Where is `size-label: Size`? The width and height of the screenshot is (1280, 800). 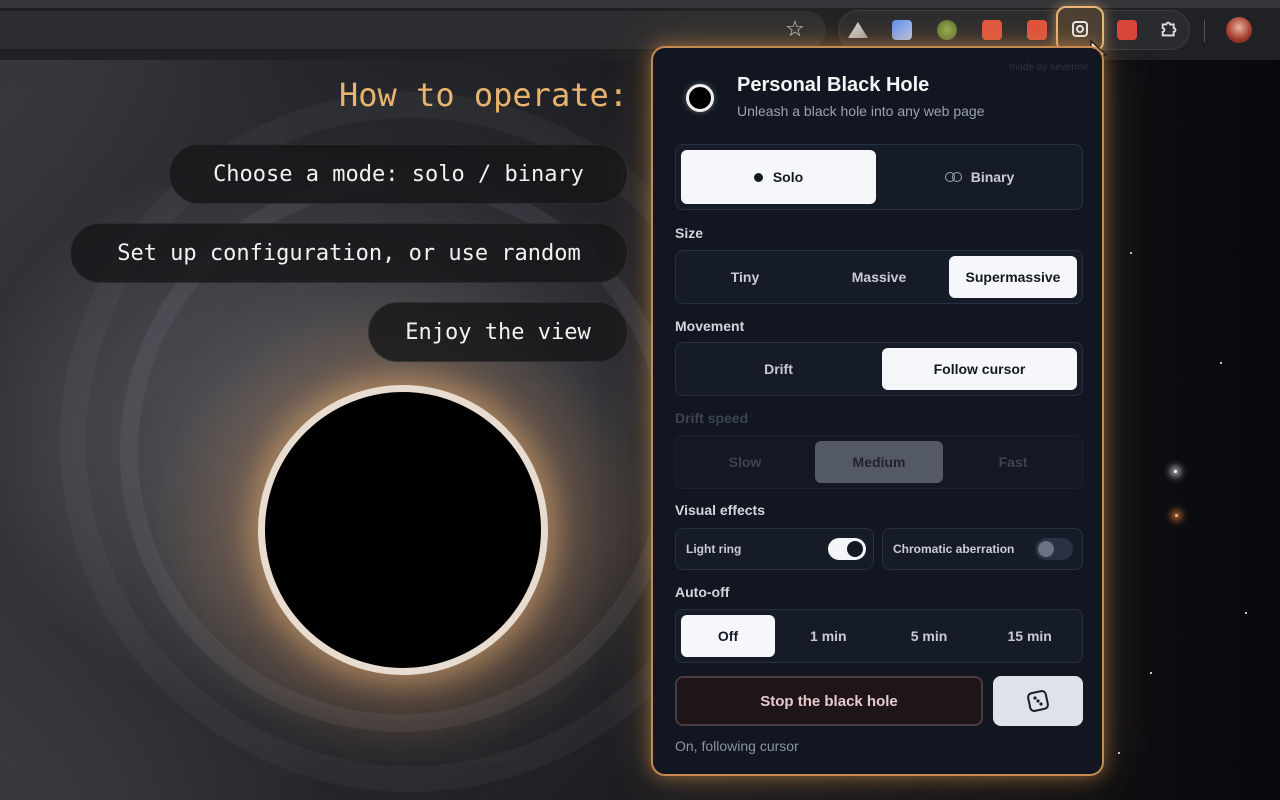 size-label: Size is located at coordinates (689, 233).